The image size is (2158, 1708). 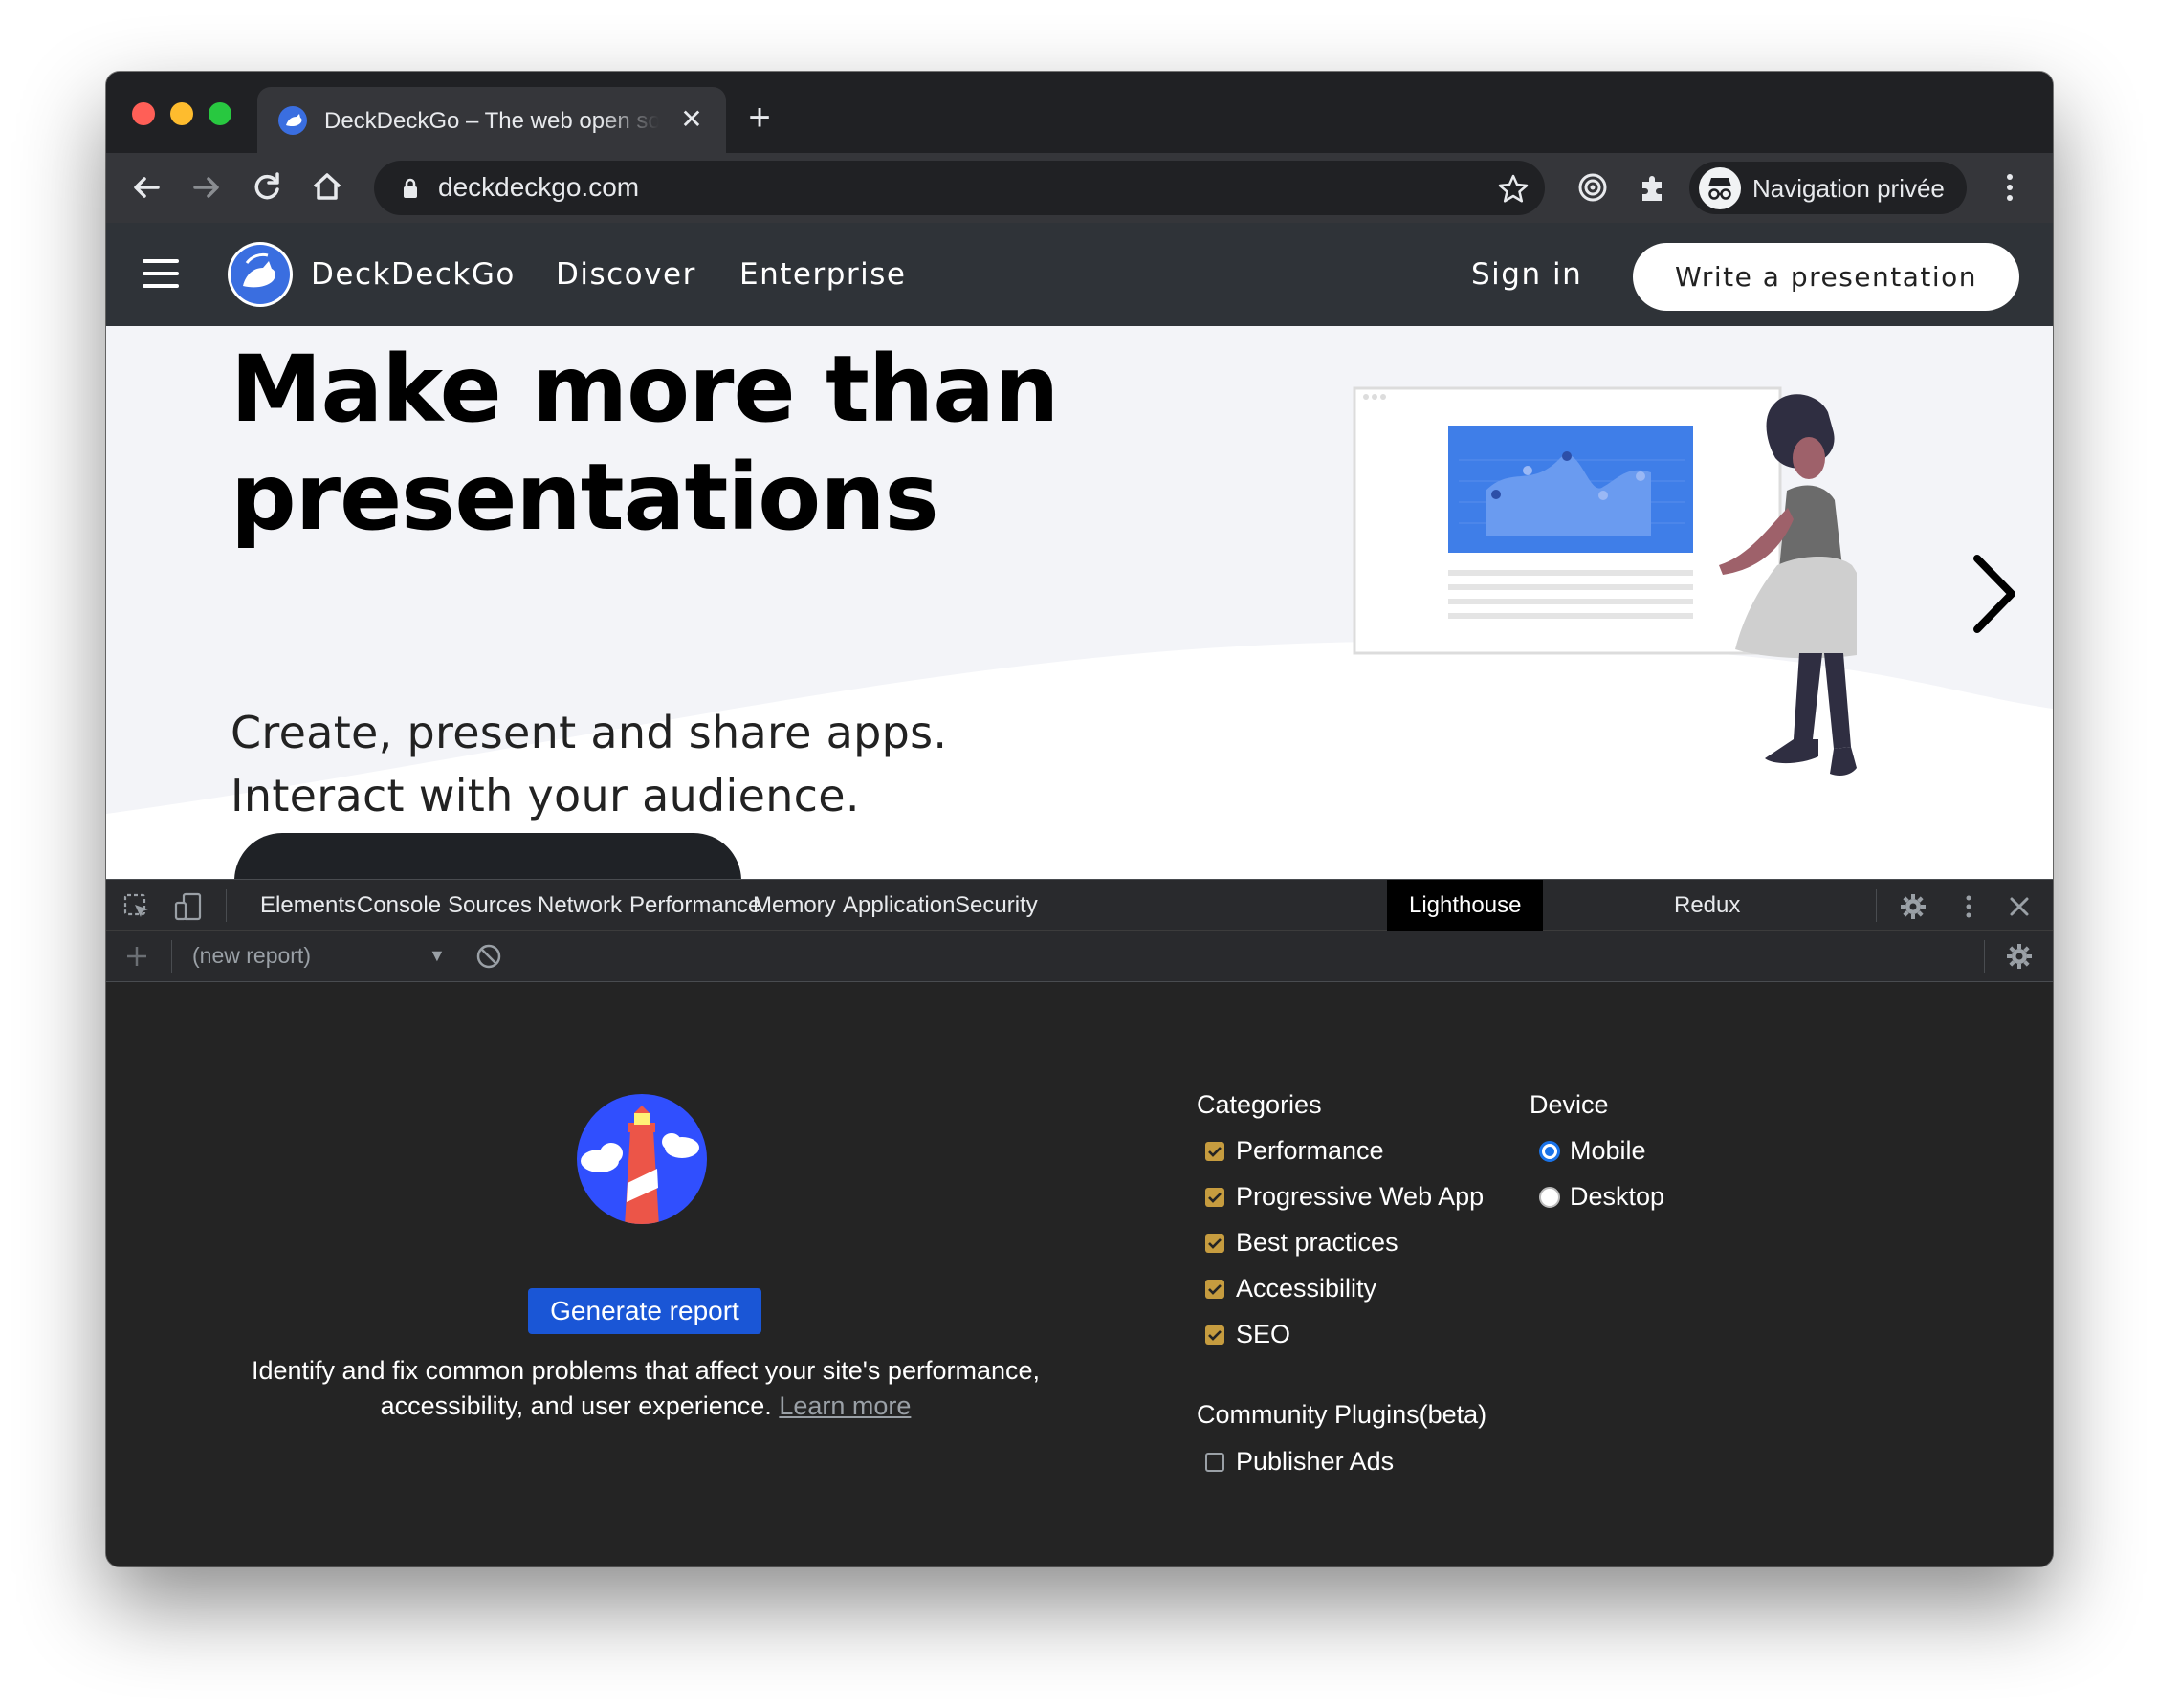 What do you see at coordinates (488, 956) in the screenshot?
I see `clear-reports-icon` at bounding box center [488, 956].